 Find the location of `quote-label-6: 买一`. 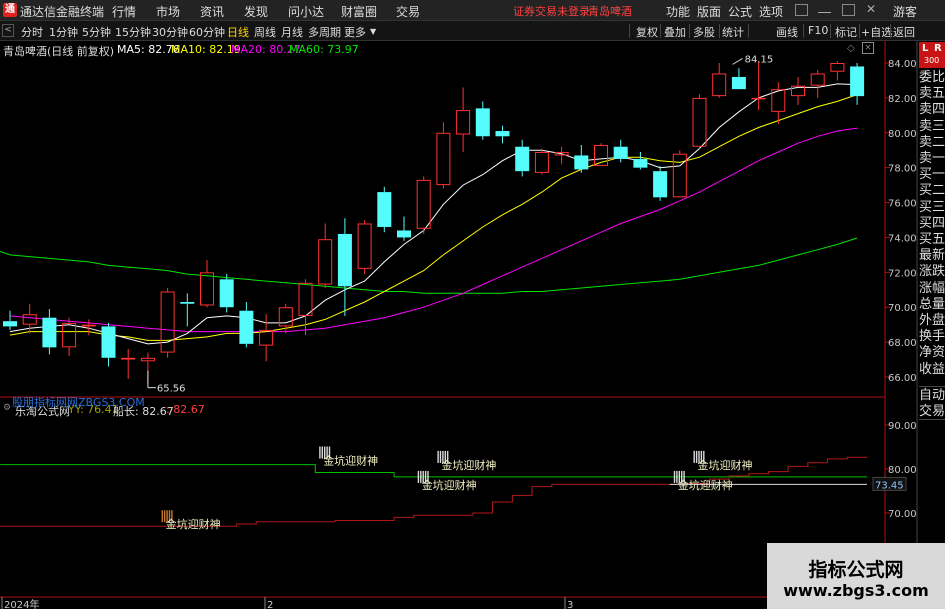

quote-label-6: 买一 is located at coordinates (932, 175).